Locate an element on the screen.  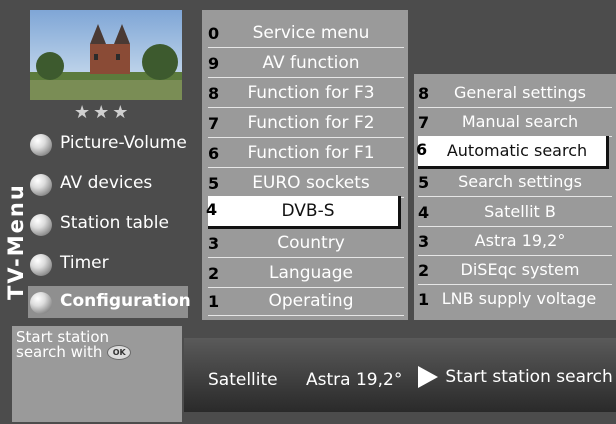
rating-stars: ★★★ is located at coordinates (103, 112).